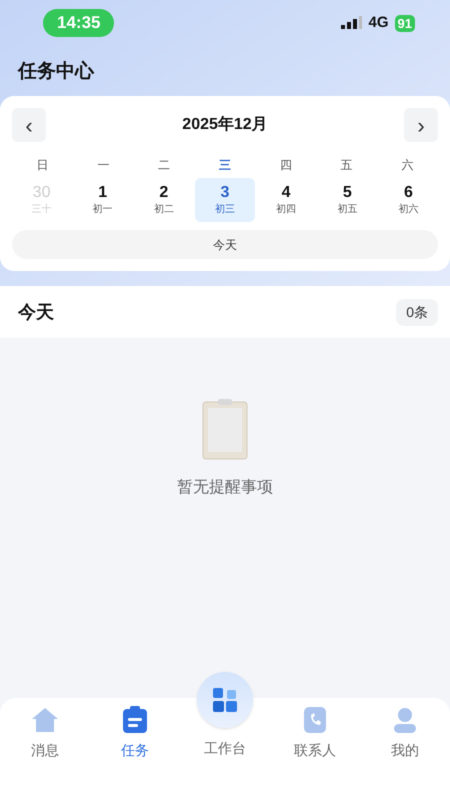  What do you see at coordinates (347, 200) in the screenshot?
I see `day-cell: 5 初五` at bounding box center [347, 200].